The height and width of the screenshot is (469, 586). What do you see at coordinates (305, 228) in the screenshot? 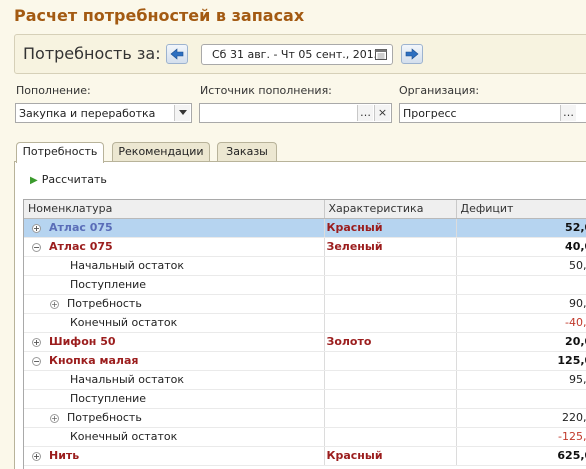
I see `table-row: + Атлас 075 Красный52,000` at bounding box center [305, 228].